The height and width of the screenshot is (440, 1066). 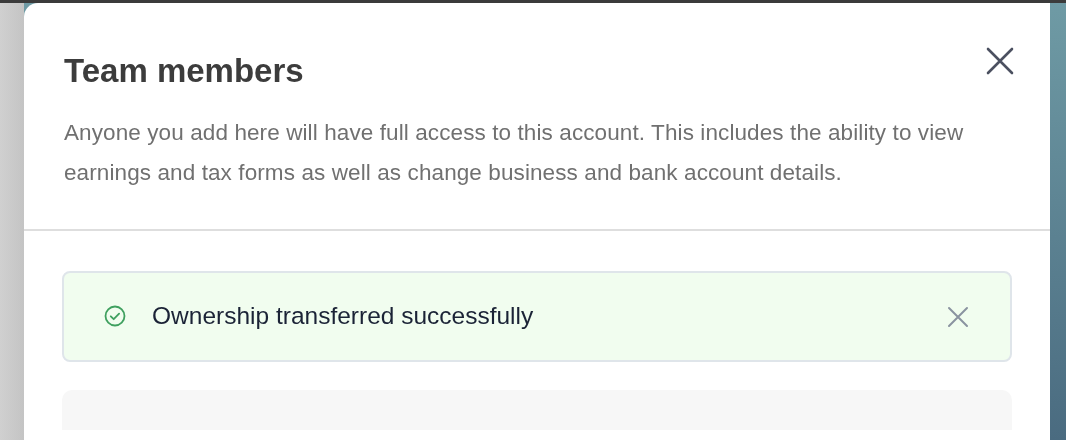 What do you see at coordinates (184, 71) in the screenshot?
I see `dialog-title: Team members` at bounding box center [184, 71].